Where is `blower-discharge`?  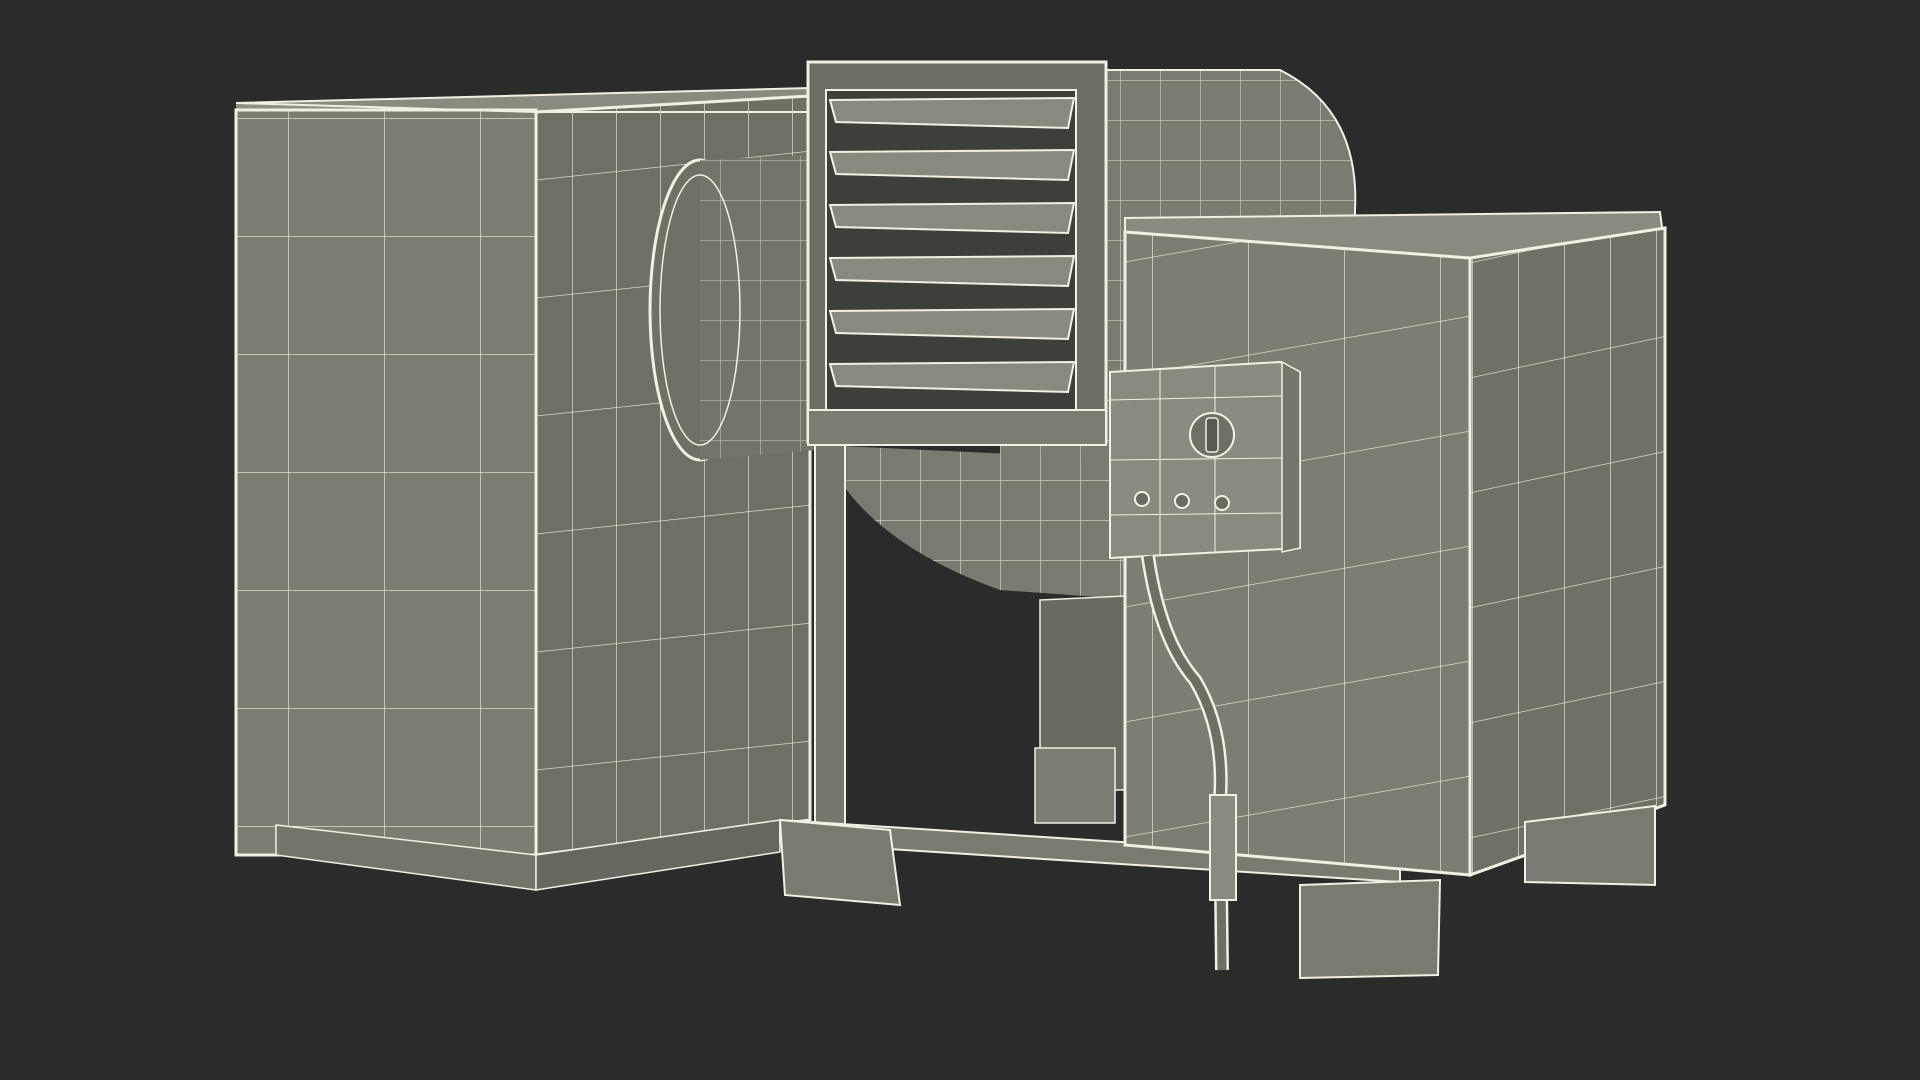 blower-discharge is located at coordinates (980, 522).